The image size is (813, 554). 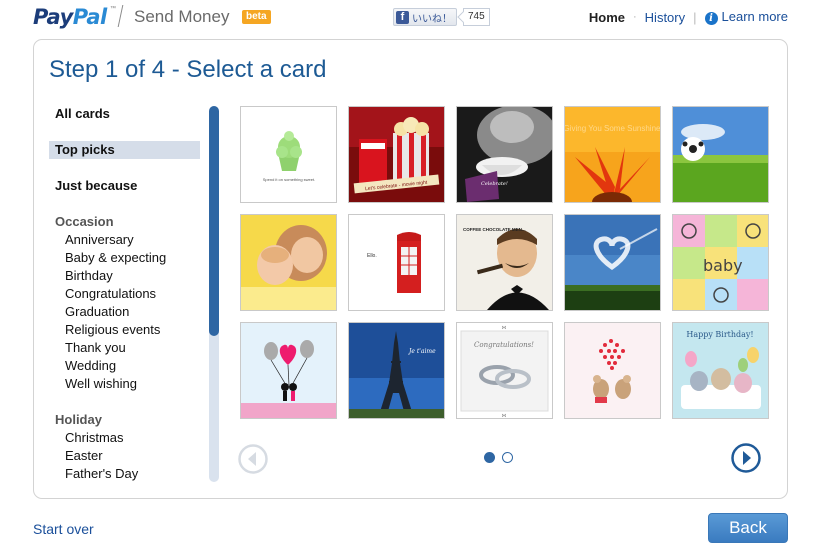 I want to click on sidebar-item-birthday: Birthday, so click(x=89, y=276).